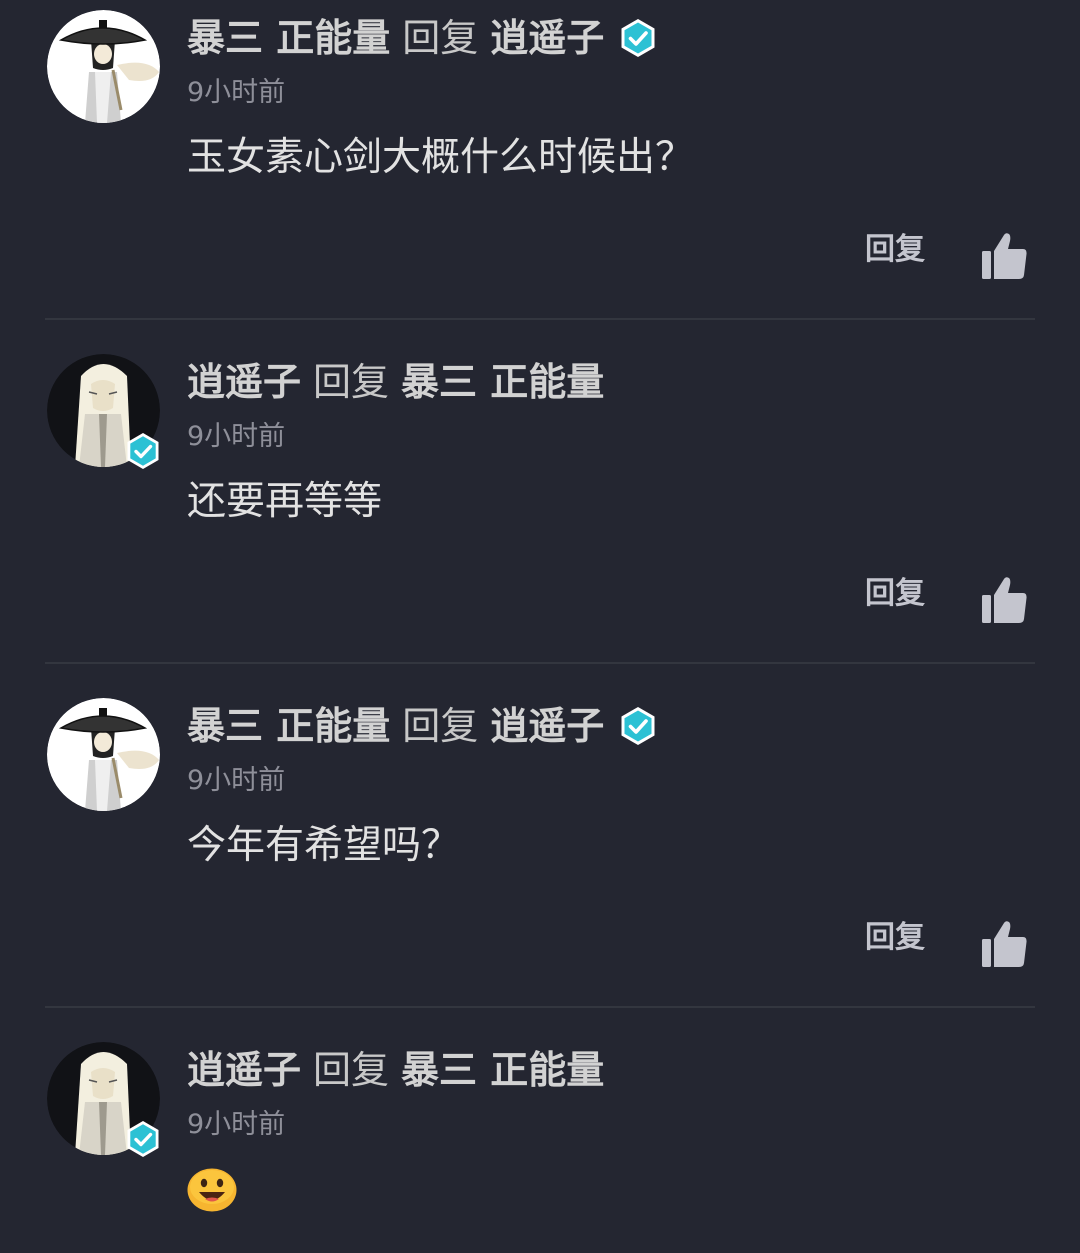  I want to click on comment-text: 玉女素心剑大概什么时候出？, so click(441, 157).